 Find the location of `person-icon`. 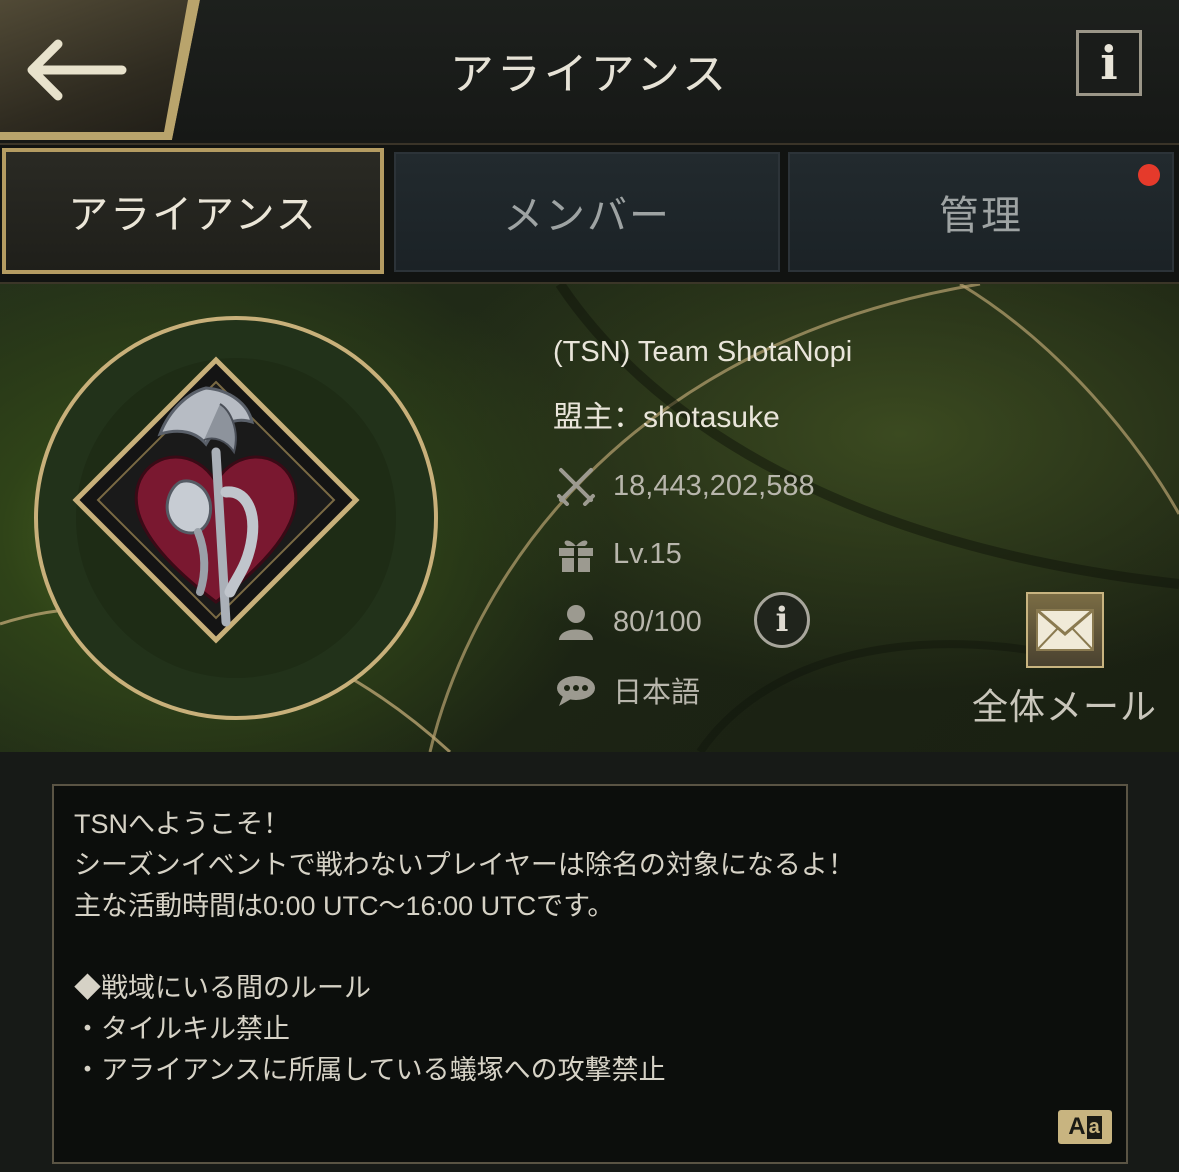

person-icon is located at coordinates (576, 622).